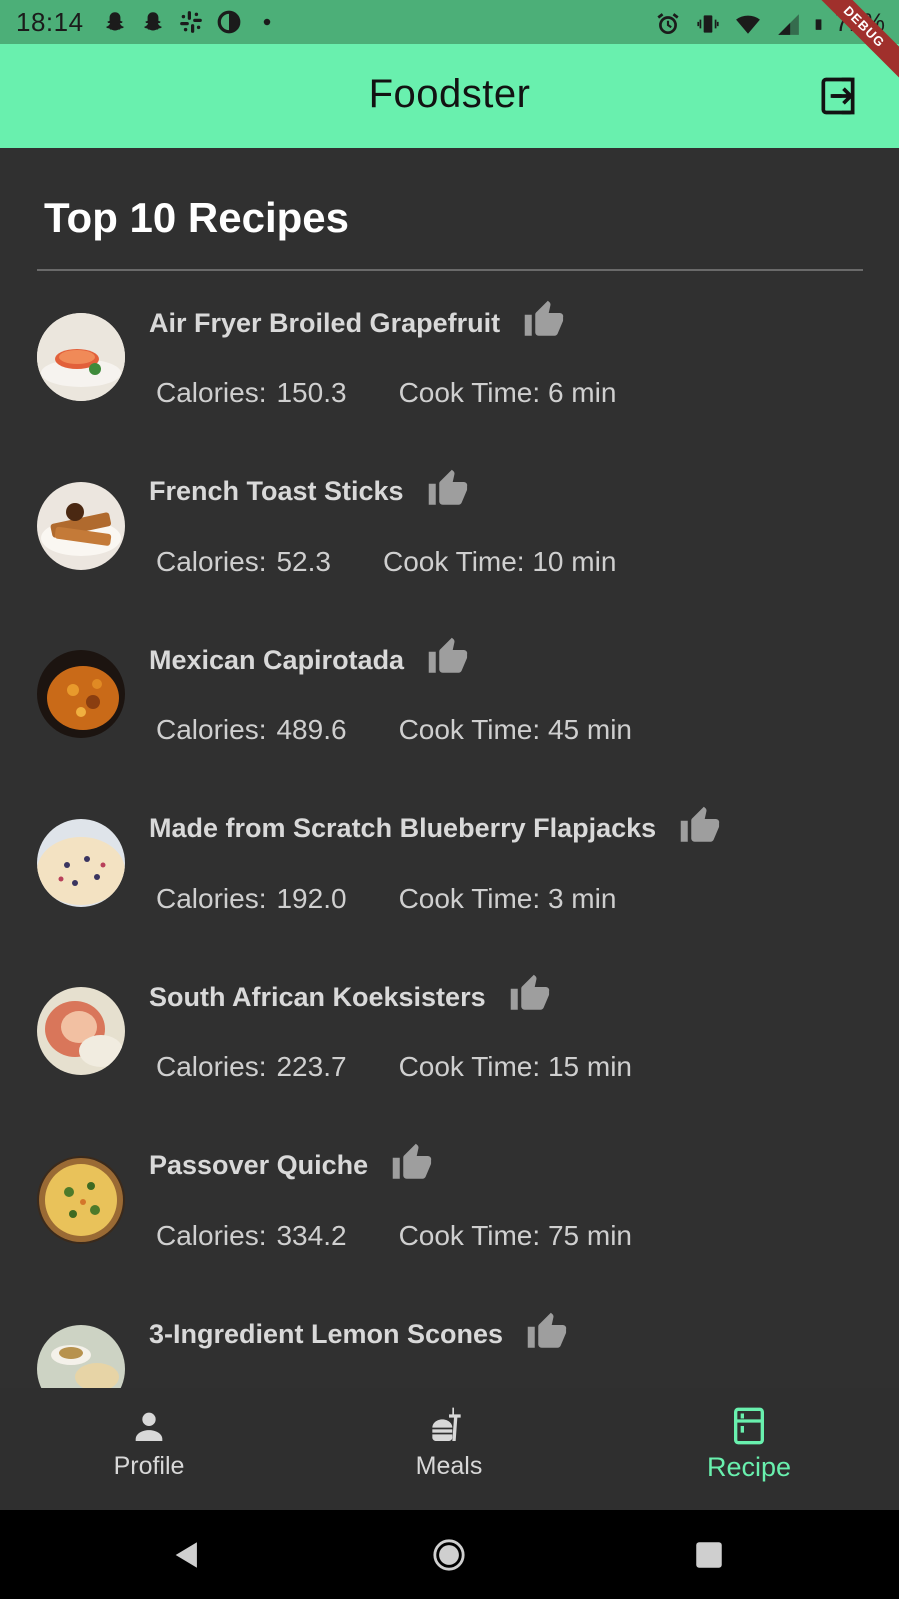  What do you see at coordinates (446, 1424) in the screenshot?
I see `fastfood-icon` at bounding box center [446, 1424].